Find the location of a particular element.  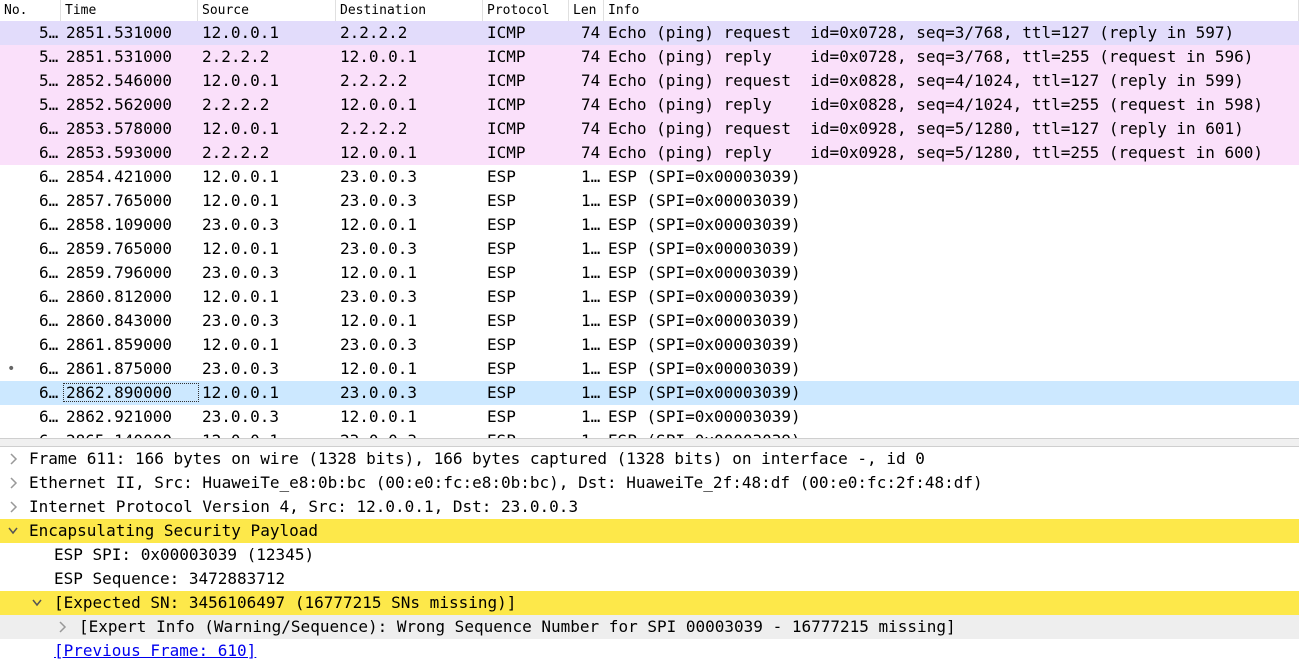

pane-splitter is located at coordinates (649, 442).